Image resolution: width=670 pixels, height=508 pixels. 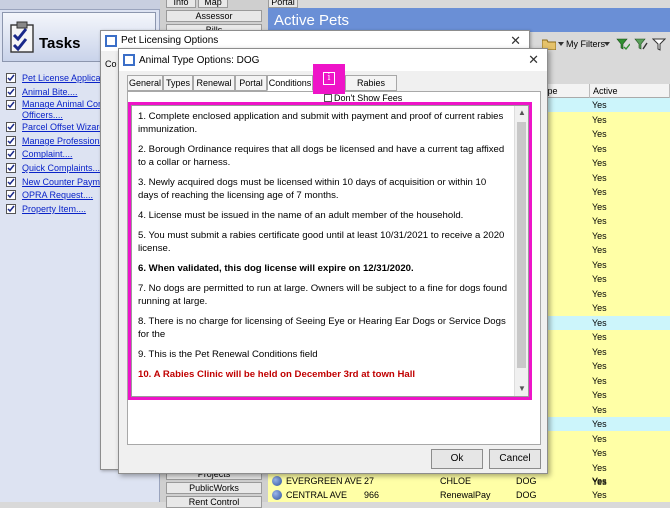 What do you see at coordinates (515, 459) in the screenshot?
I see `cancel-button: Cancel` at bounding box center [515, 459].